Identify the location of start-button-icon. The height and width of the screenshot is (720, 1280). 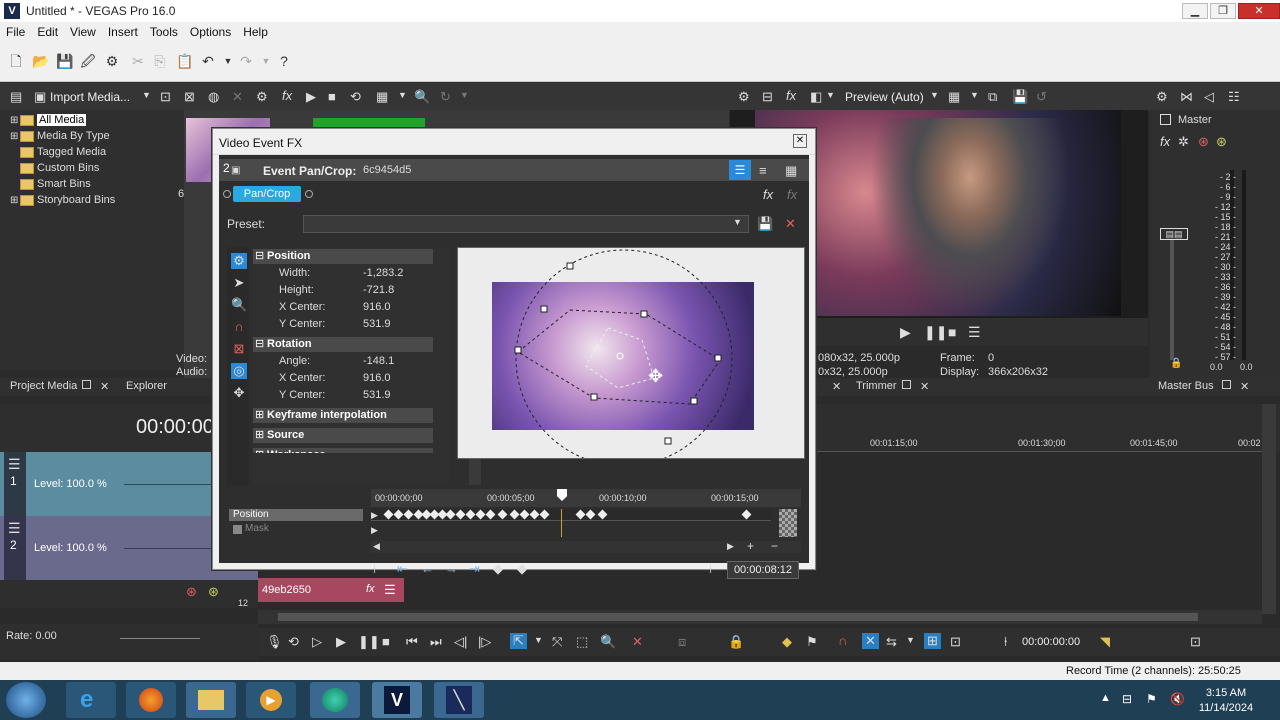
(26, 700).